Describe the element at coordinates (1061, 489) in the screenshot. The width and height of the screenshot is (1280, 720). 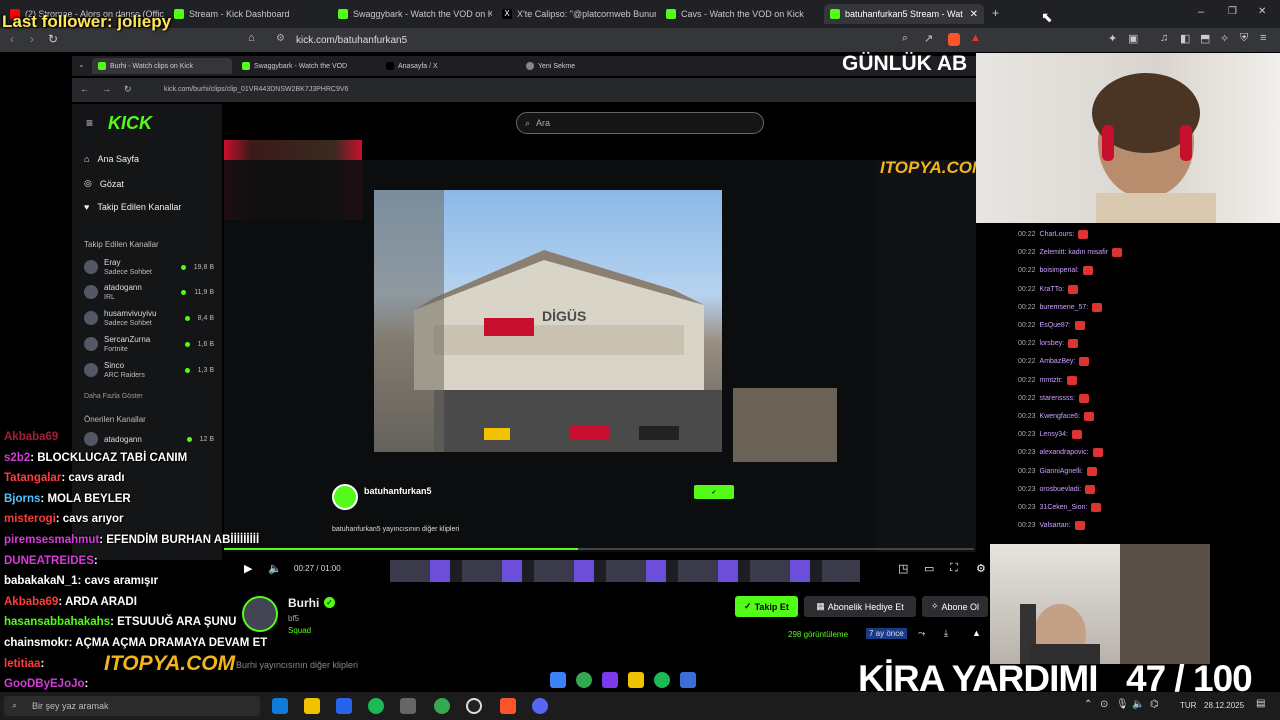
I see `chat-username: orosbuevladi:` at that location.